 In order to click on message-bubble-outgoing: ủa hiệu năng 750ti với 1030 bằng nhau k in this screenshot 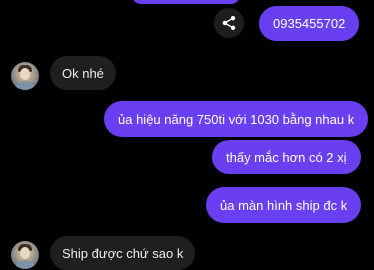, I will do `click(236, 119)`.